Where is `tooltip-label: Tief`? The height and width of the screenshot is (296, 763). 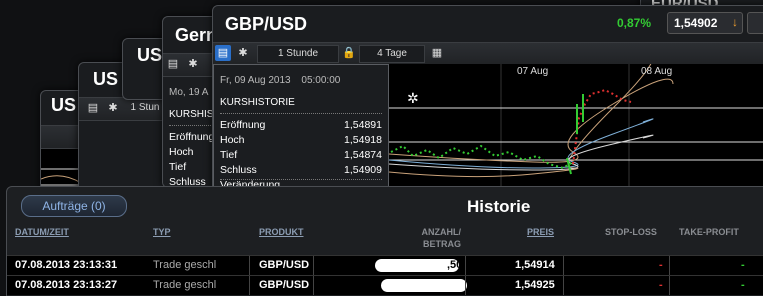 tooltip-label: Tief is located at coordinates (229, 155).